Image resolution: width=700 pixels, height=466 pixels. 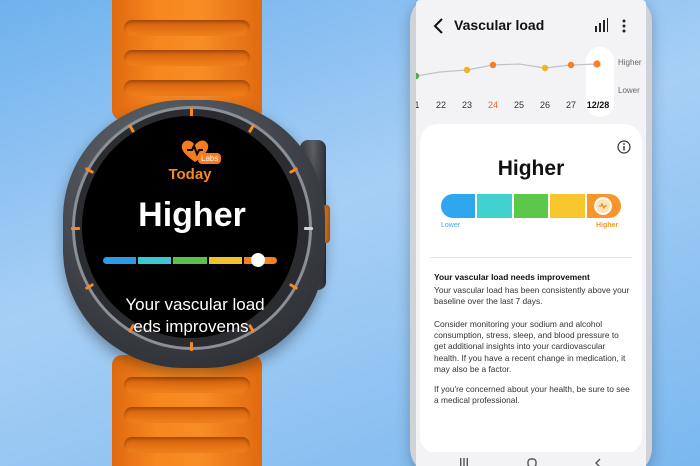 I want to click on info-icon, so click(x=624, y=147).